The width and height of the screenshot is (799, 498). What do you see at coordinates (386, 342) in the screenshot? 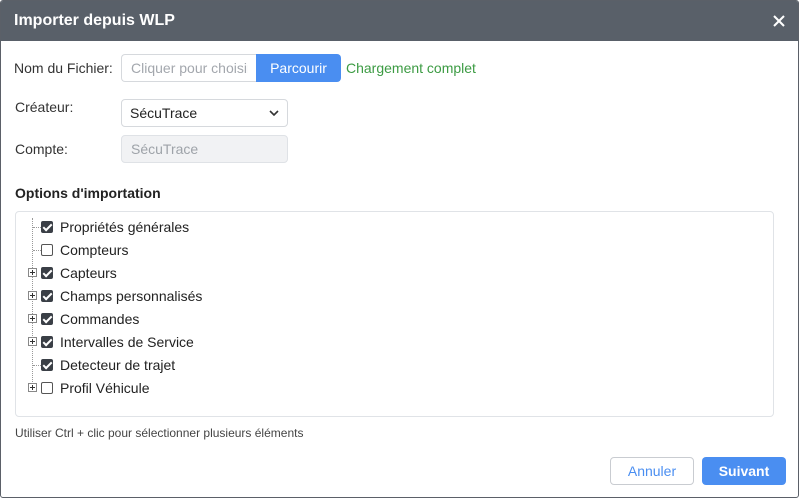
I see `tree-item-service-intervals: Intervalles de Service` at bounding box center [386, 342].